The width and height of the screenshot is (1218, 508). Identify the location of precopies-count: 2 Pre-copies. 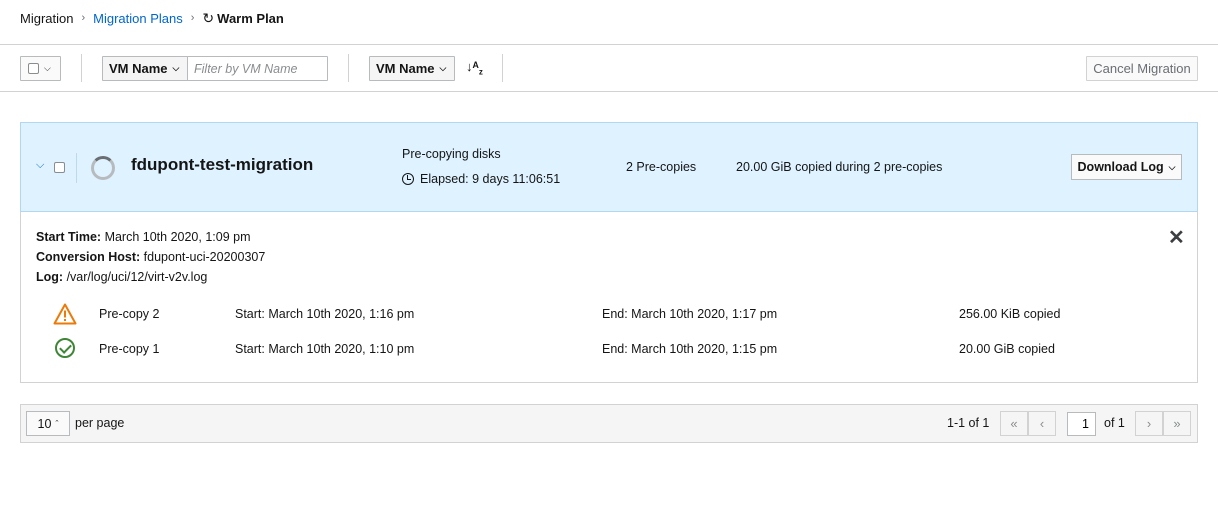
(661, 167).